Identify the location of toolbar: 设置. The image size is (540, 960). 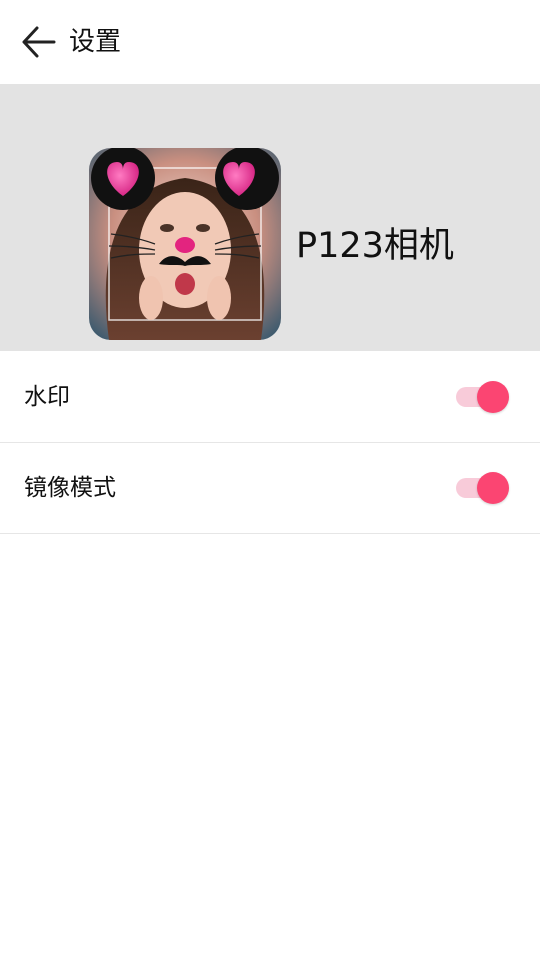
(270, 42).